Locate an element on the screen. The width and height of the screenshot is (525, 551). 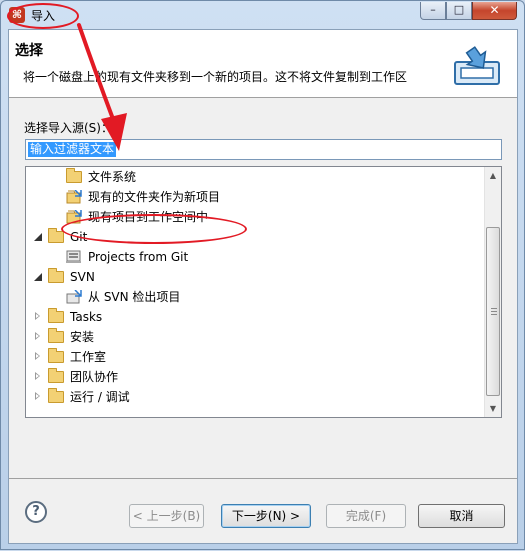
tree-scrollbar: ▲ ▼ is located at coordinates (492, 292).